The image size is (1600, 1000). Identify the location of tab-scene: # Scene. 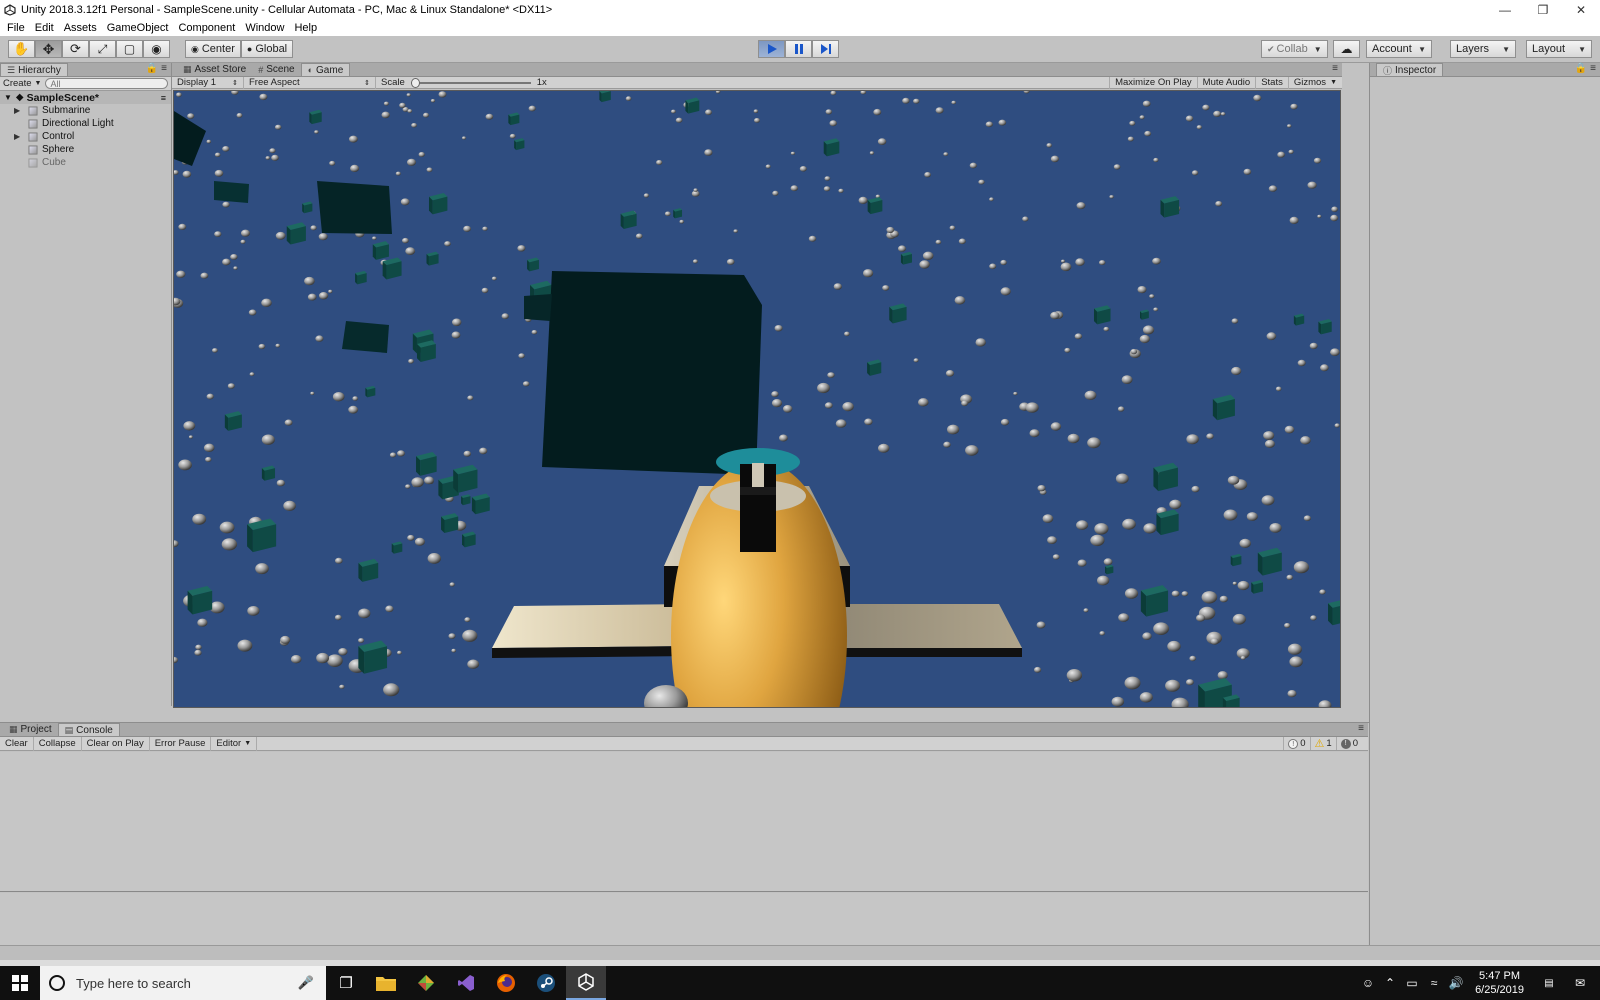
(276, 69).